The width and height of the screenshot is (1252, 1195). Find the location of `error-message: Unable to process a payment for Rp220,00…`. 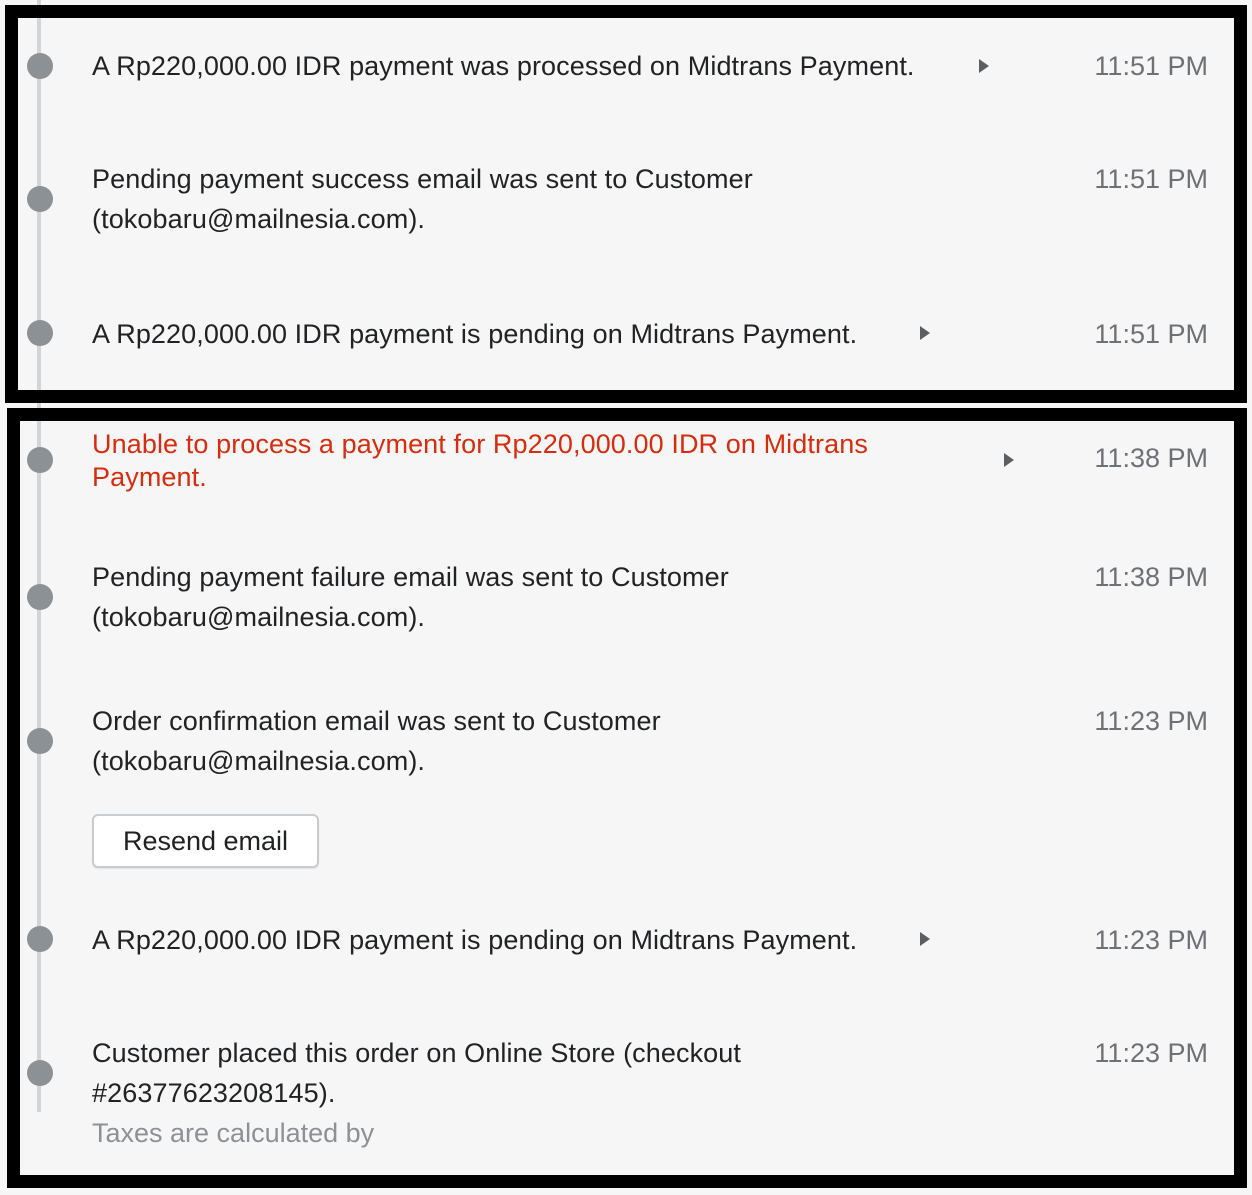

error-message: Unable to process a payment for Rp220,00… is located at coordinates (480, 461).